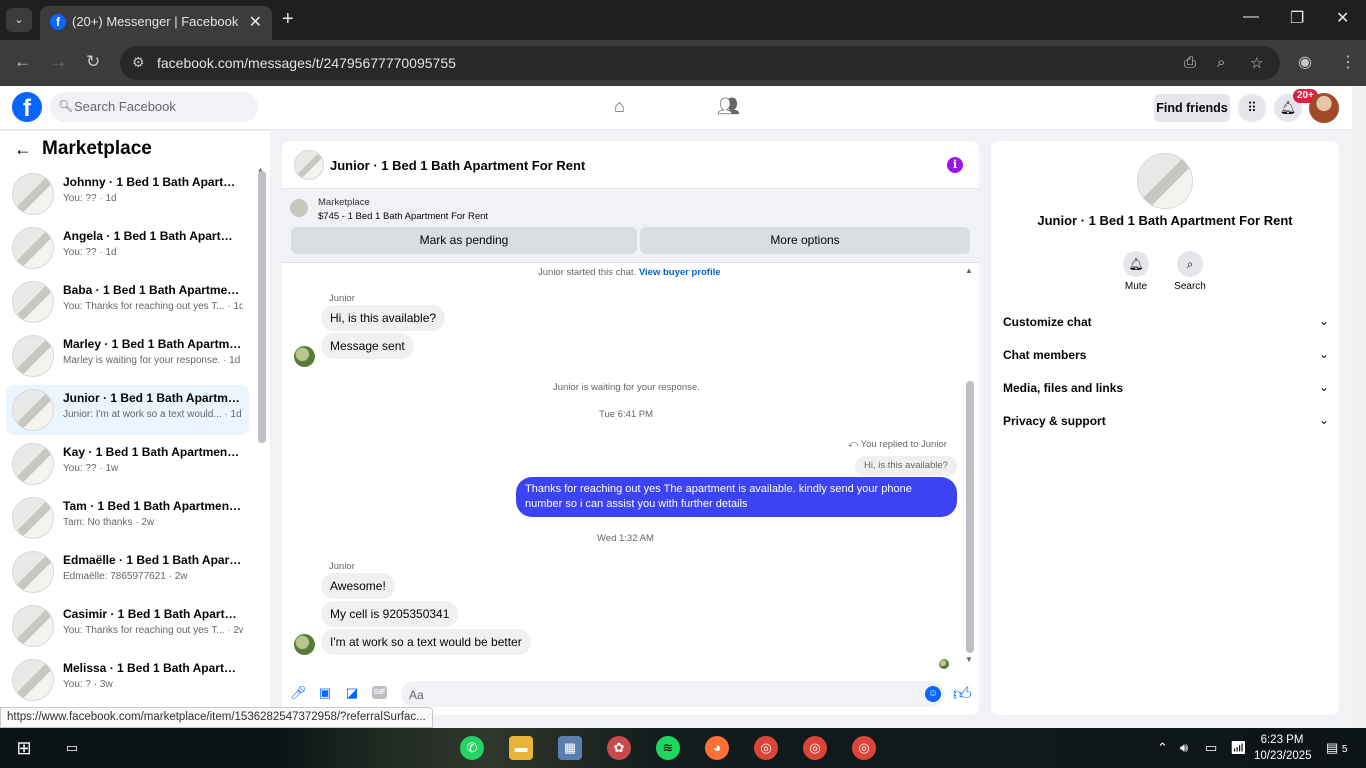 This screenshot has width=1366, height=768. What do you see at coordinates (680, 272) in the screenshot?
I see `view-buyer-profile-link: View buyer profile` at bounding box center [680, 272].